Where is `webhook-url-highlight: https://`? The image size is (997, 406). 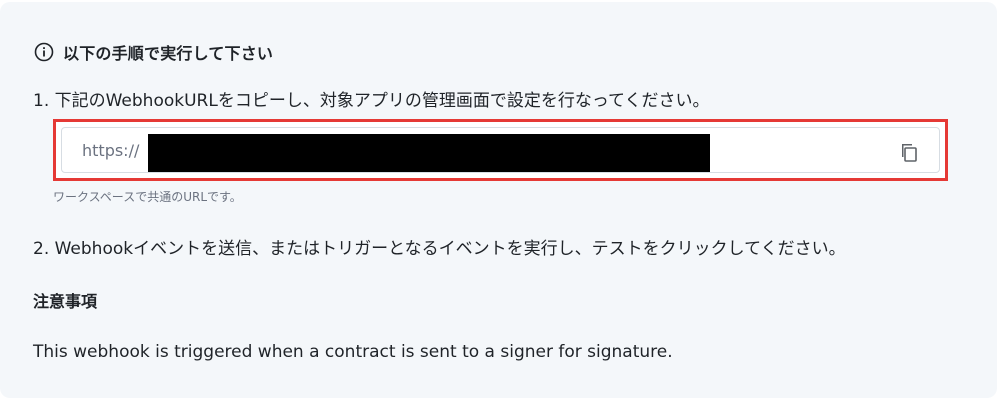 webhook-url-highlight: https:// is located at coordinates (500, 150).